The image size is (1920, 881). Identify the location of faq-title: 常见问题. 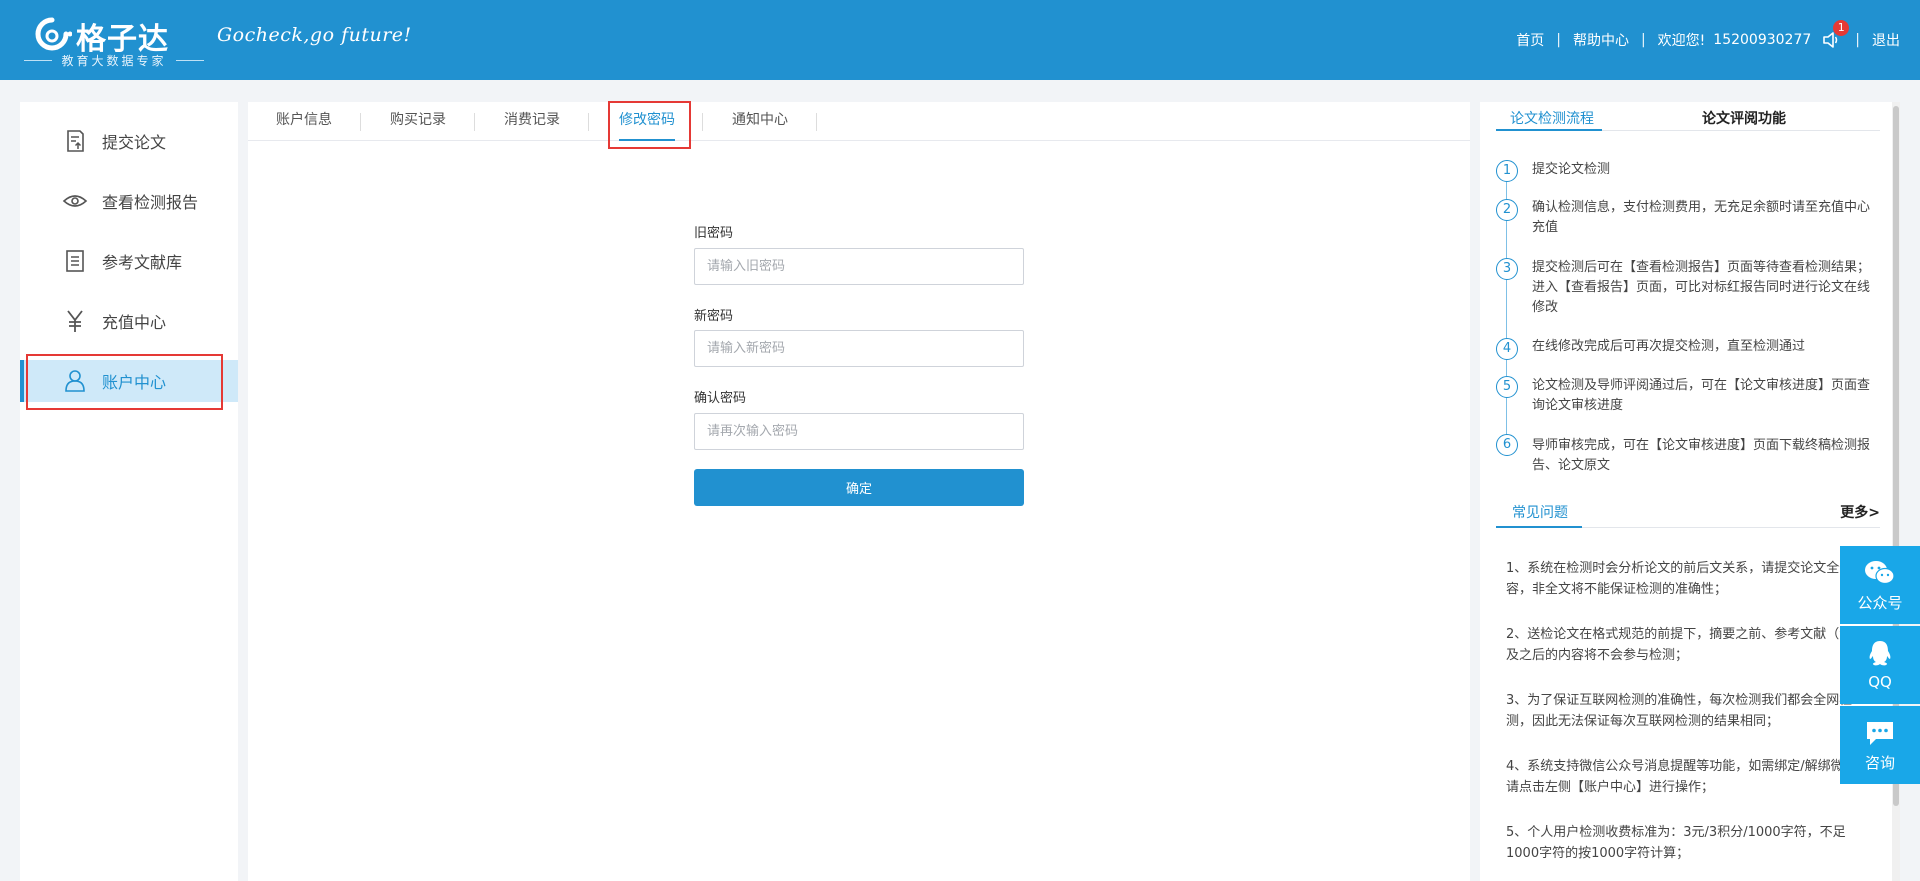
(1540, 513).